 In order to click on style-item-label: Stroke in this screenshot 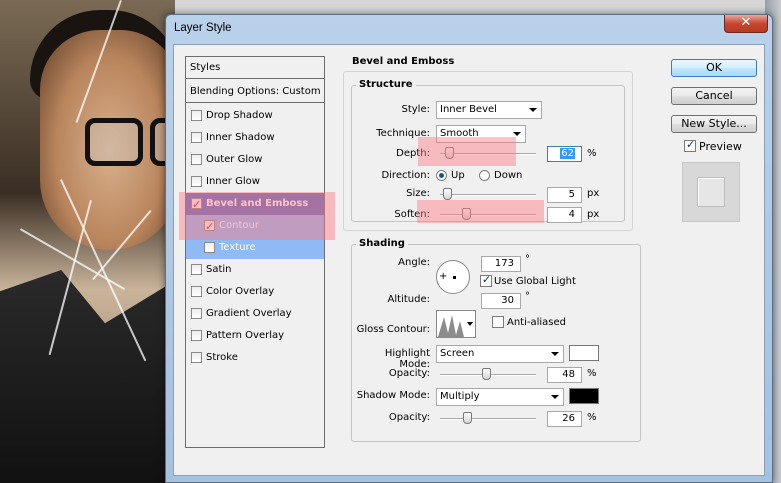, I will do `click(222, 357)`.